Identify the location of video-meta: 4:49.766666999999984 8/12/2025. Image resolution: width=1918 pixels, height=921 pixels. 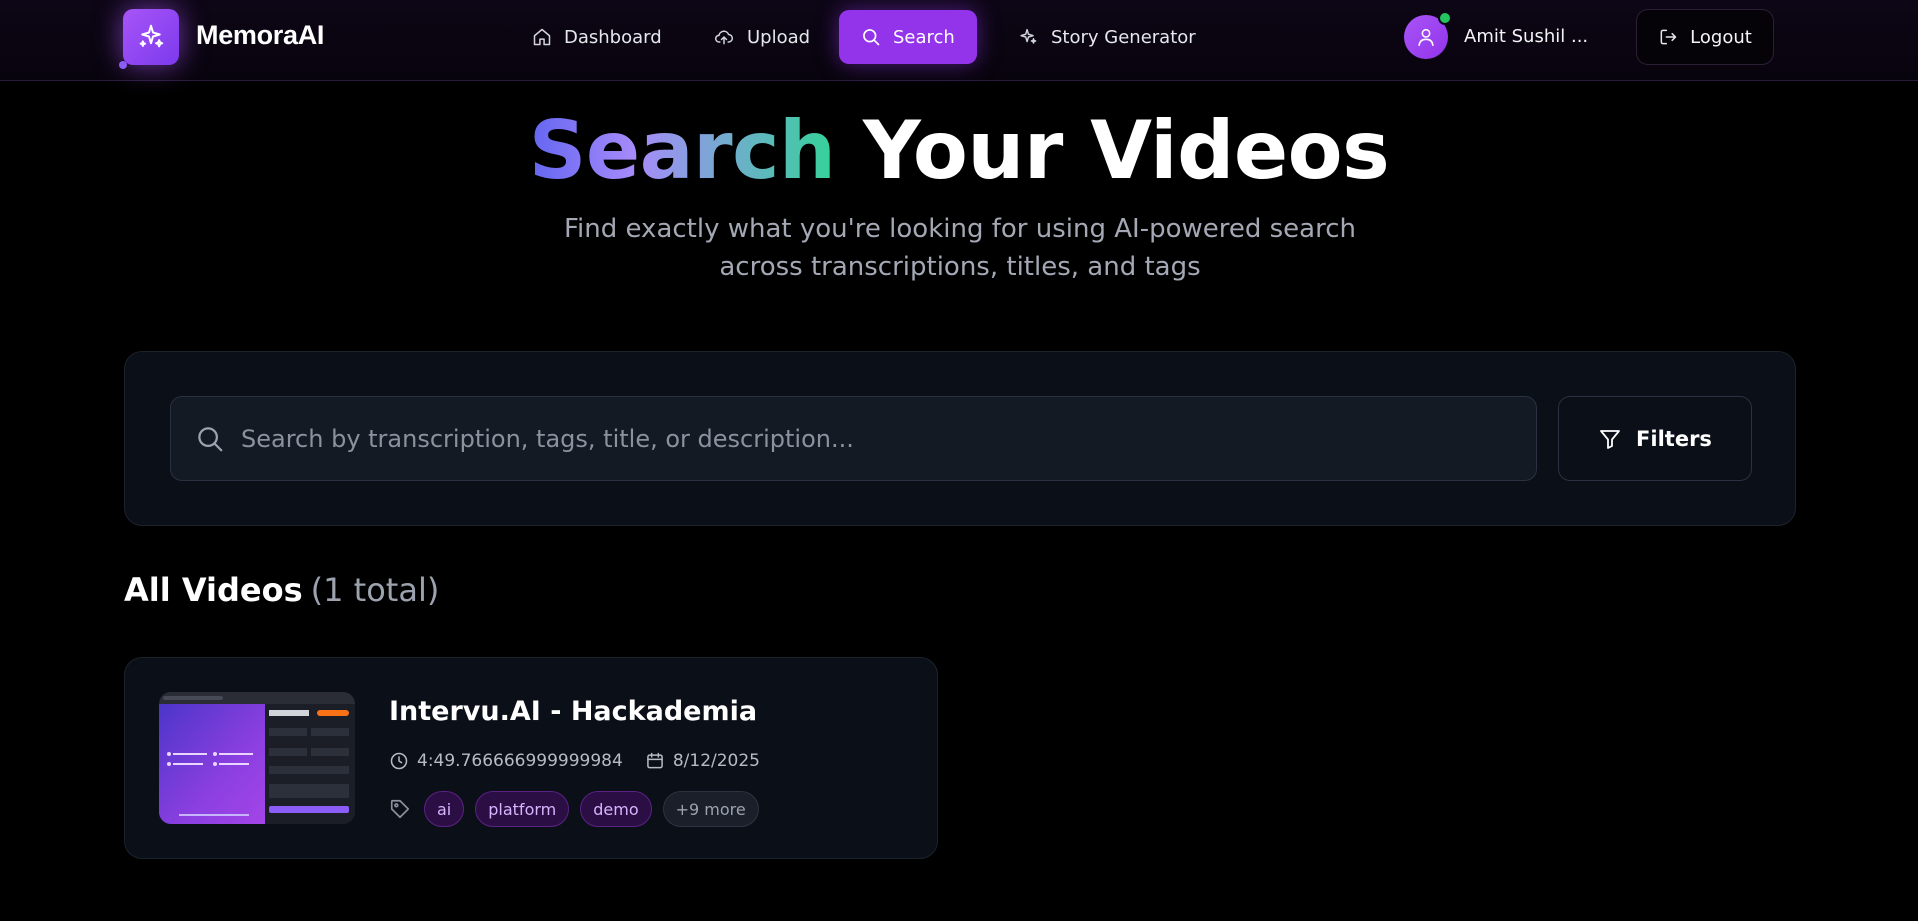
(574, 761).